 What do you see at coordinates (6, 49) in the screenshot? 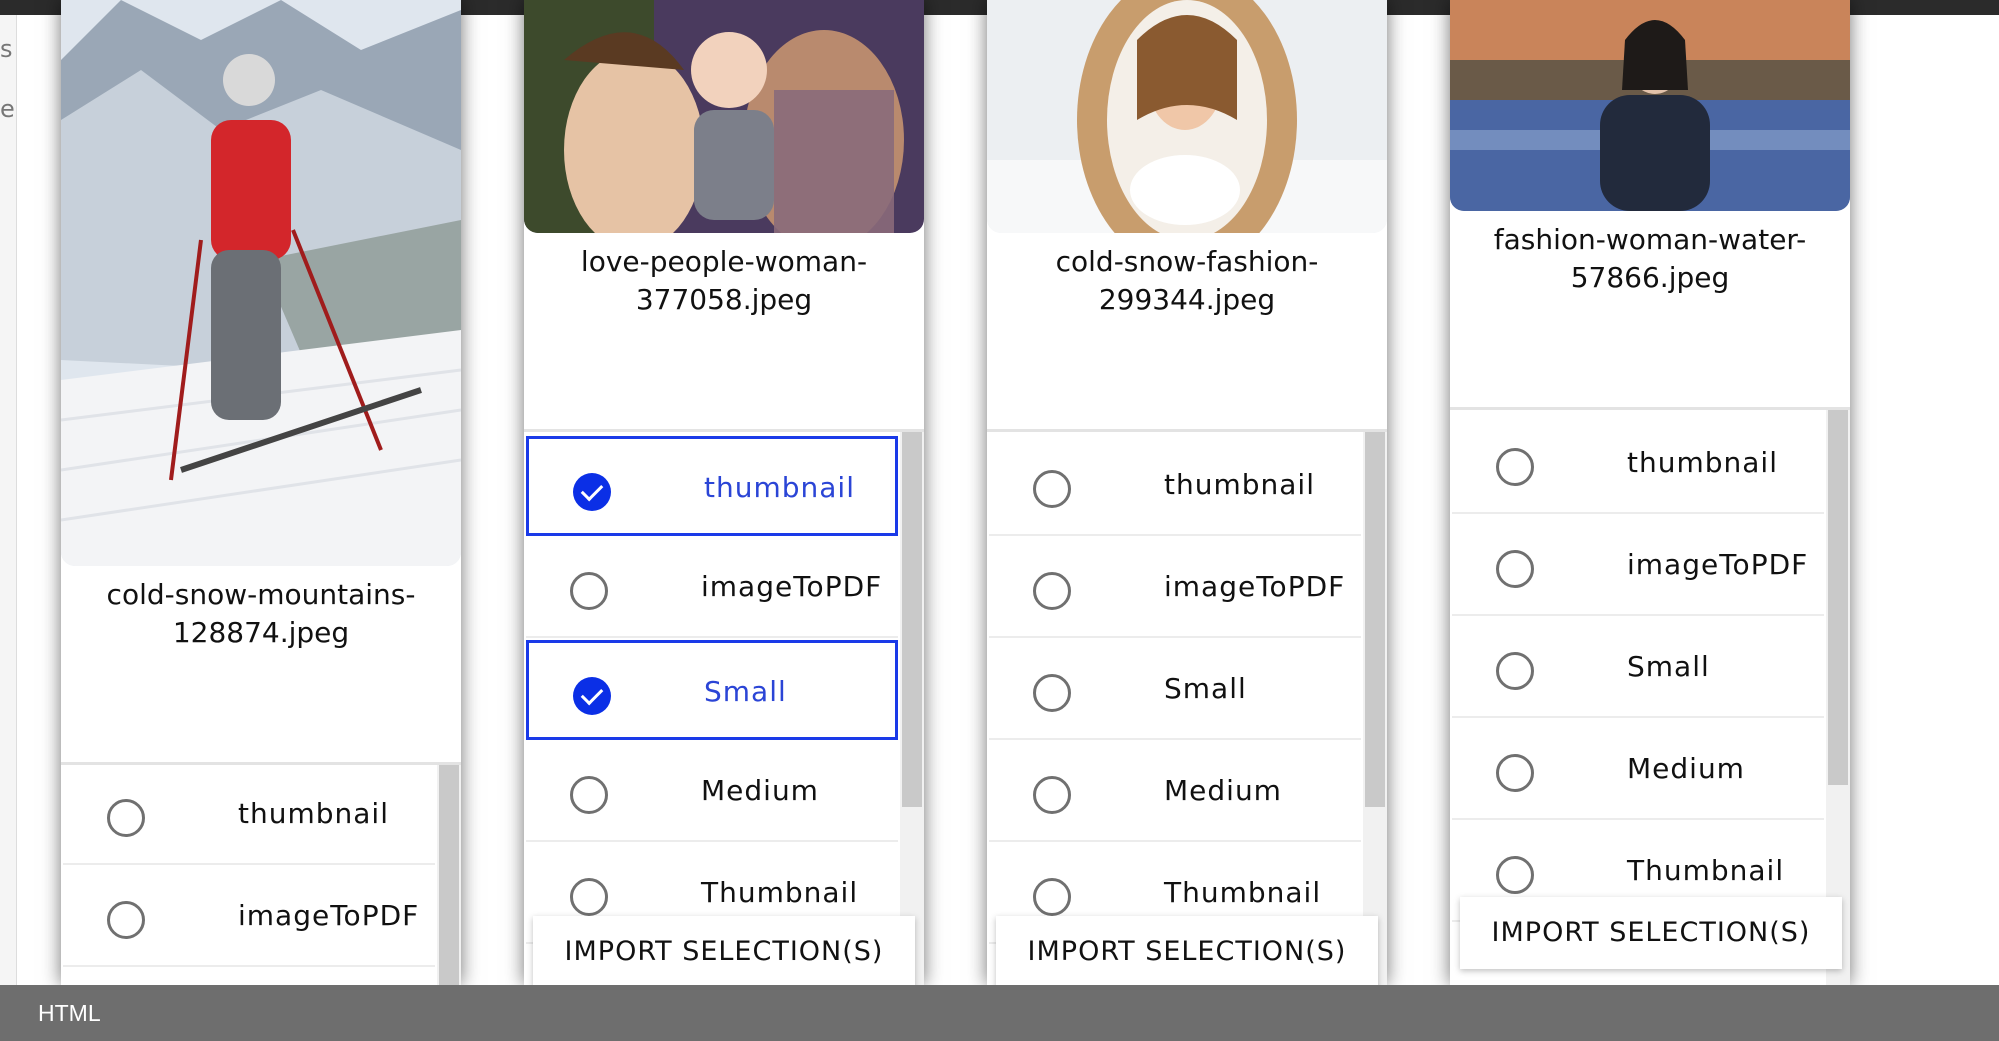
I see `left-edge-fragment: s` at bounding box center [6, 49].